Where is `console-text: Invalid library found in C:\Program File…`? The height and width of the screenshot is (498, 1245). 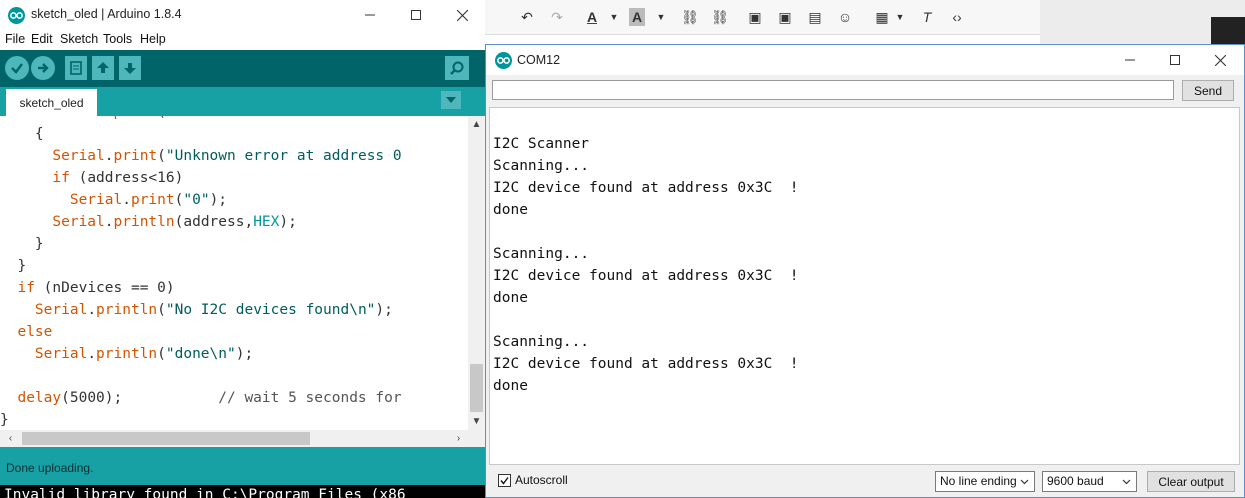 console-text: Invalid library found in C:\Program File… is located at coordinates (205, 492).